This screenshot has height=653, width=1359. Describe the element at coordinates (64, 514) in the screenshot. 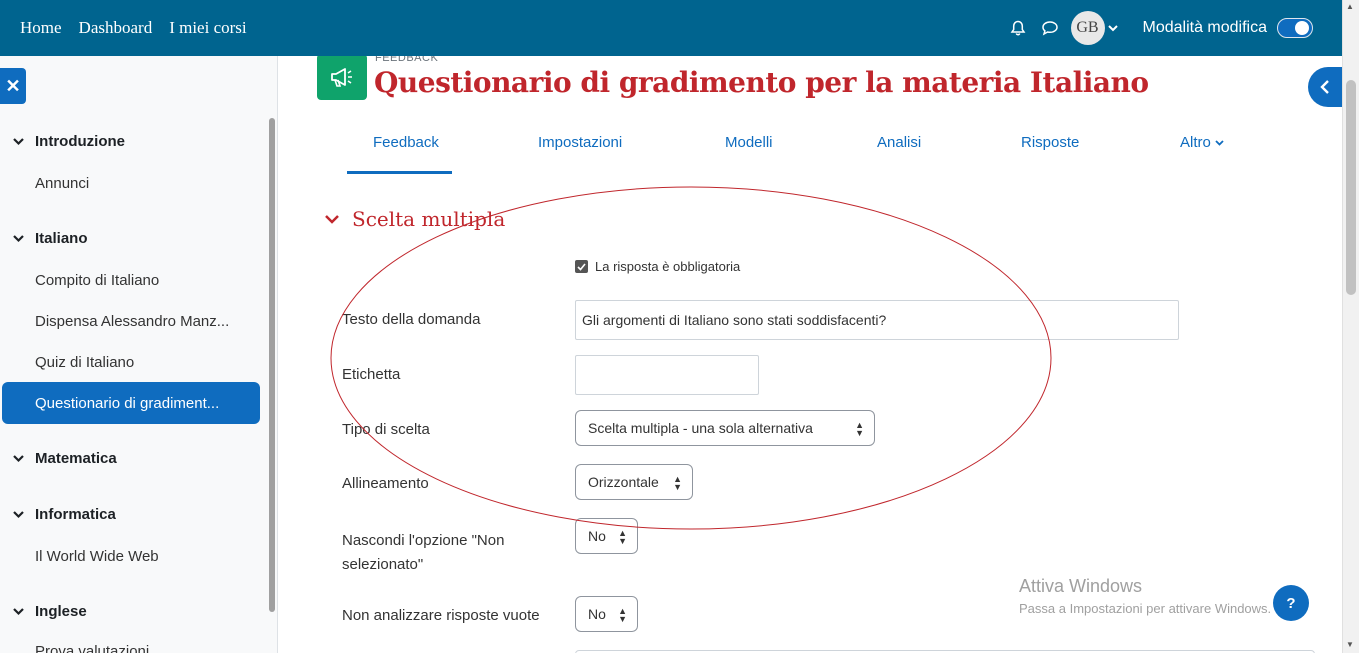

I see `section-informatica: Informatica` at that location.